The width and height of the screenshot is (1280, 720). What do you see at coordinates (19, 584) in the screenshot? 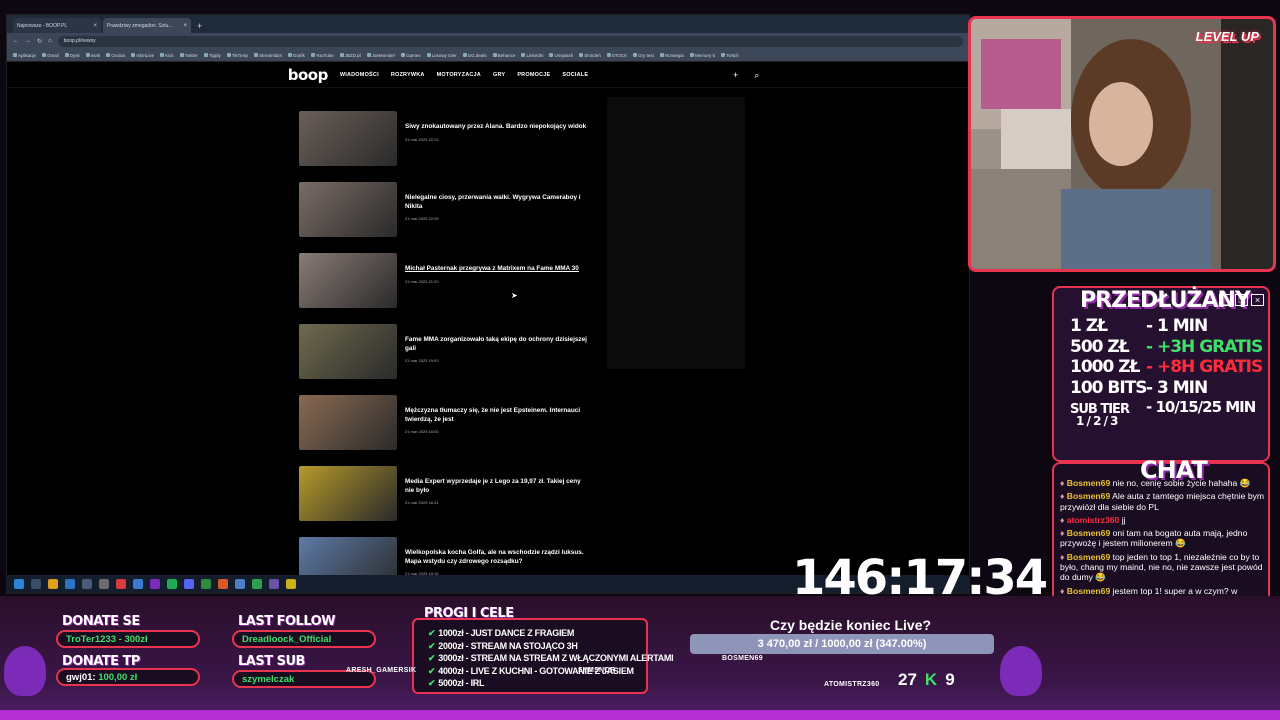
I see `start-icon` at bounding box center [19, 584].